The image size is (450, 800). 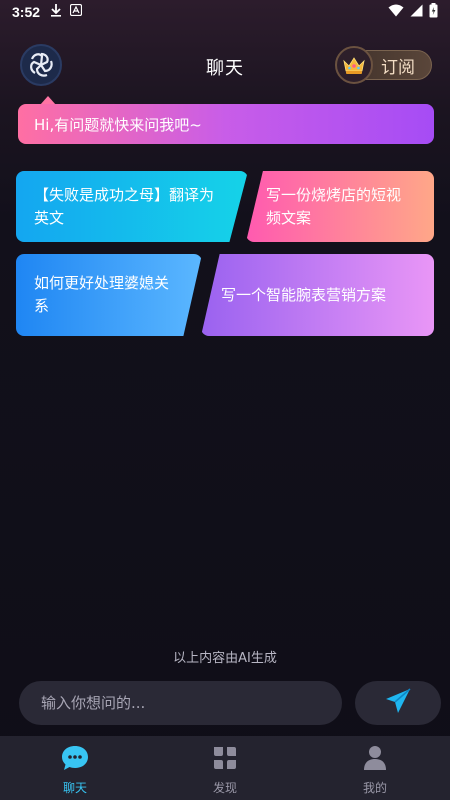 I want to click on suggestion-text: 写一个智能腕表营销方案, so click(x=304, y=294).